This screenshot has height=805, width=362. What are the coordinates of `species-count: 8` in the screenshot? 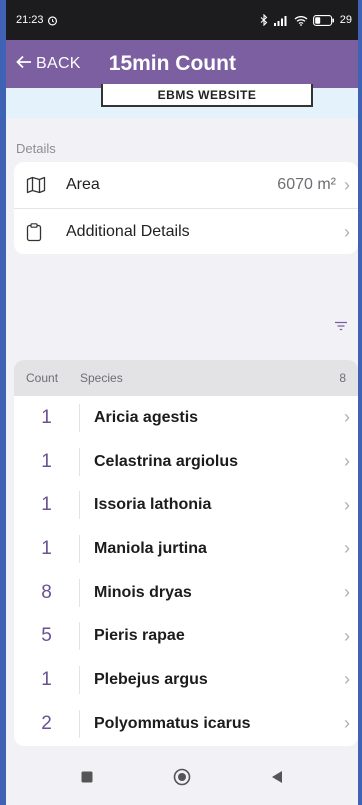 It's located at (47, 592).